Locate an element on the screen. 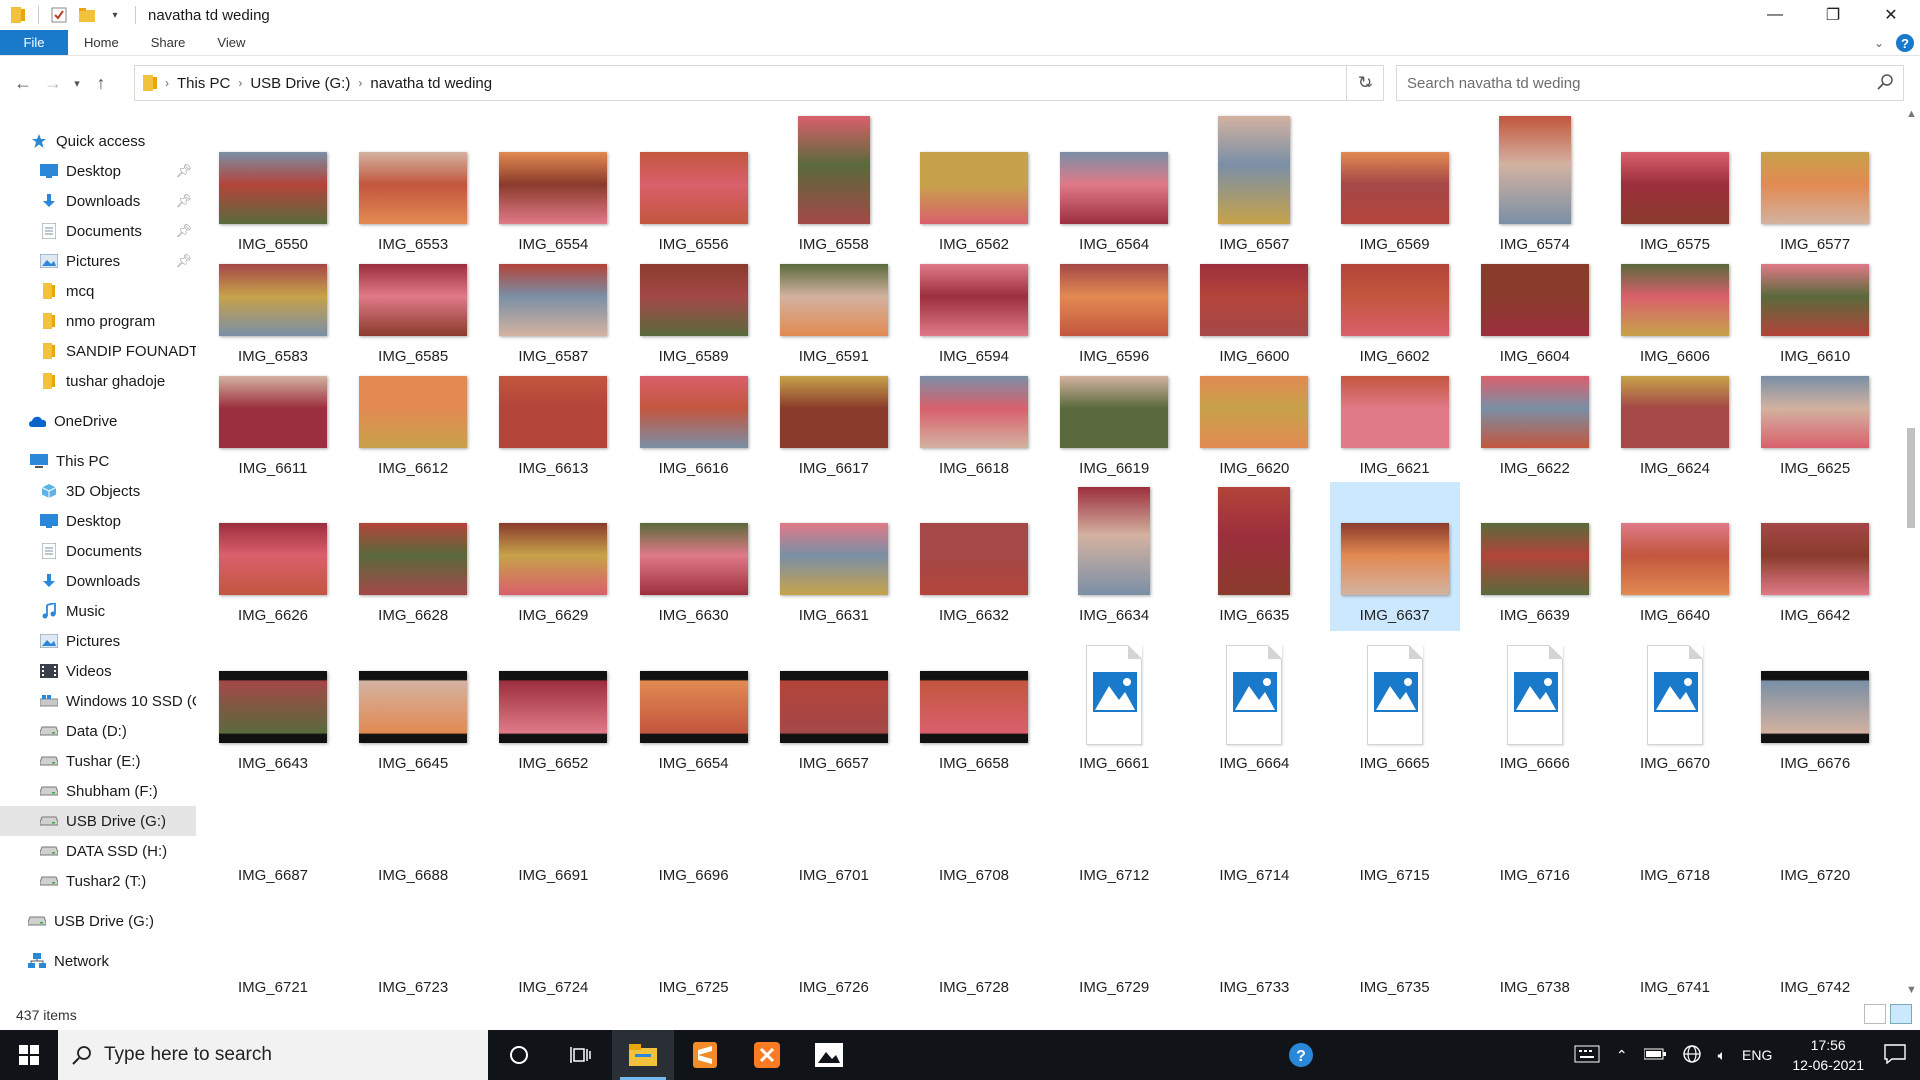 The width and height of the screenshot is (1920, 1080). sidebar-item-downloads: Downloads is located at coordinates (98, 581).